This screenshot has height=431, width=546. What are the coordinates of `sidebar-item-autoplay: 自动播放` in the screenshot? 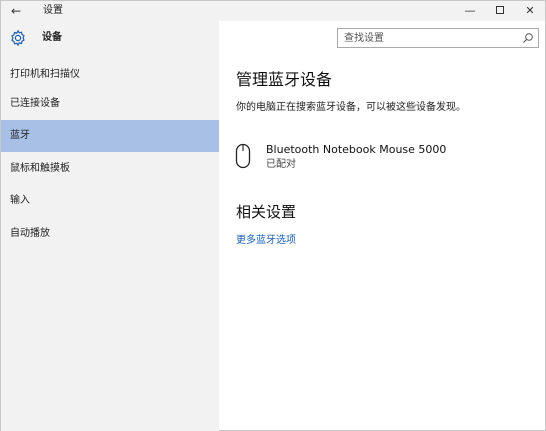 It's located at (110, 234).